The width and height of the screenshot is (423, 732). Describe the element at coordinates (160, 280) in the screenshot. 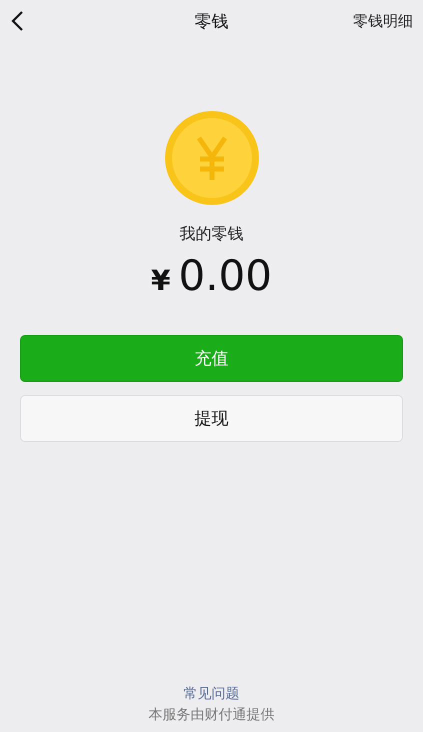

I see `currency-sign: ¥` at that location.